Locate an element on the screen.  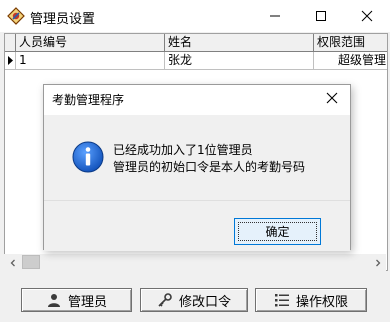
close-button is located at coordinates (367, 16).